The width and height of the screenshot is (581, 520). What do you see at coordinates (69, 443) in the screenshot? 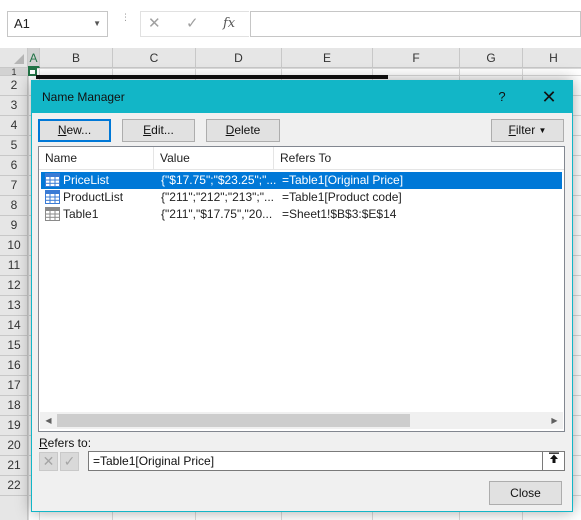
I see `refers-to-label-rest: efers to:` at bounding box center [69, 443].